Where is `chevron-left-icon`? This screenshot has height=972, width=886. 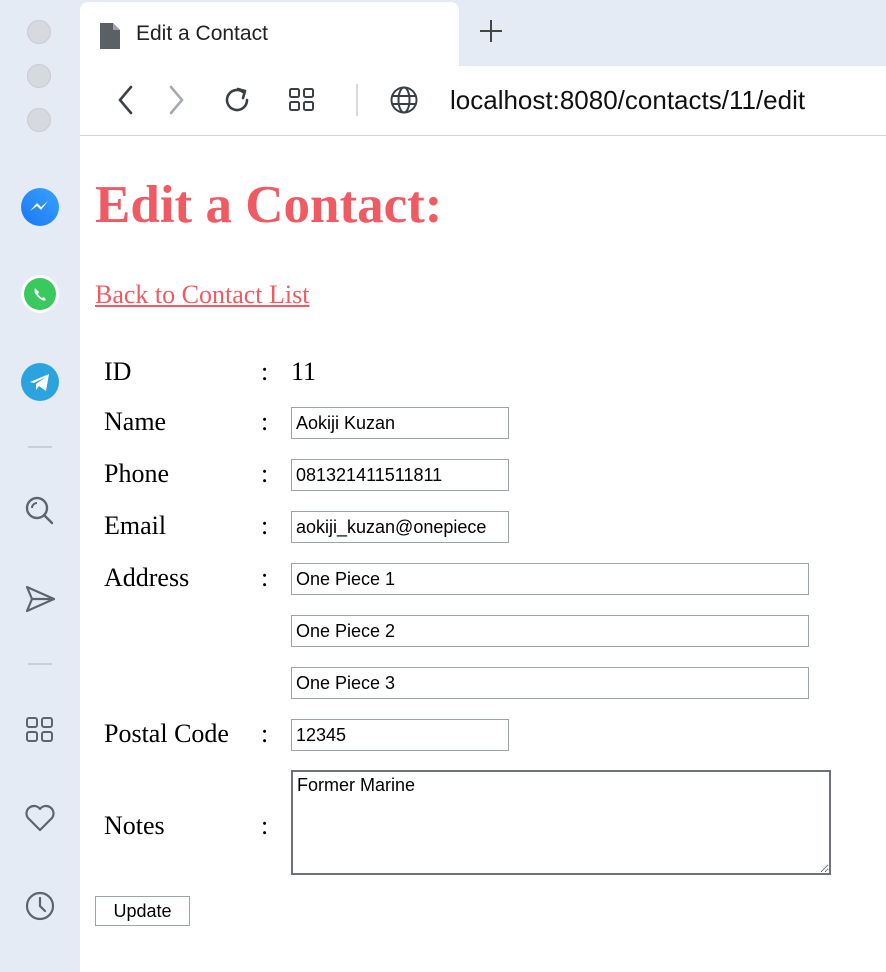
chevron-left-icon is located at coordinates (125, 100).